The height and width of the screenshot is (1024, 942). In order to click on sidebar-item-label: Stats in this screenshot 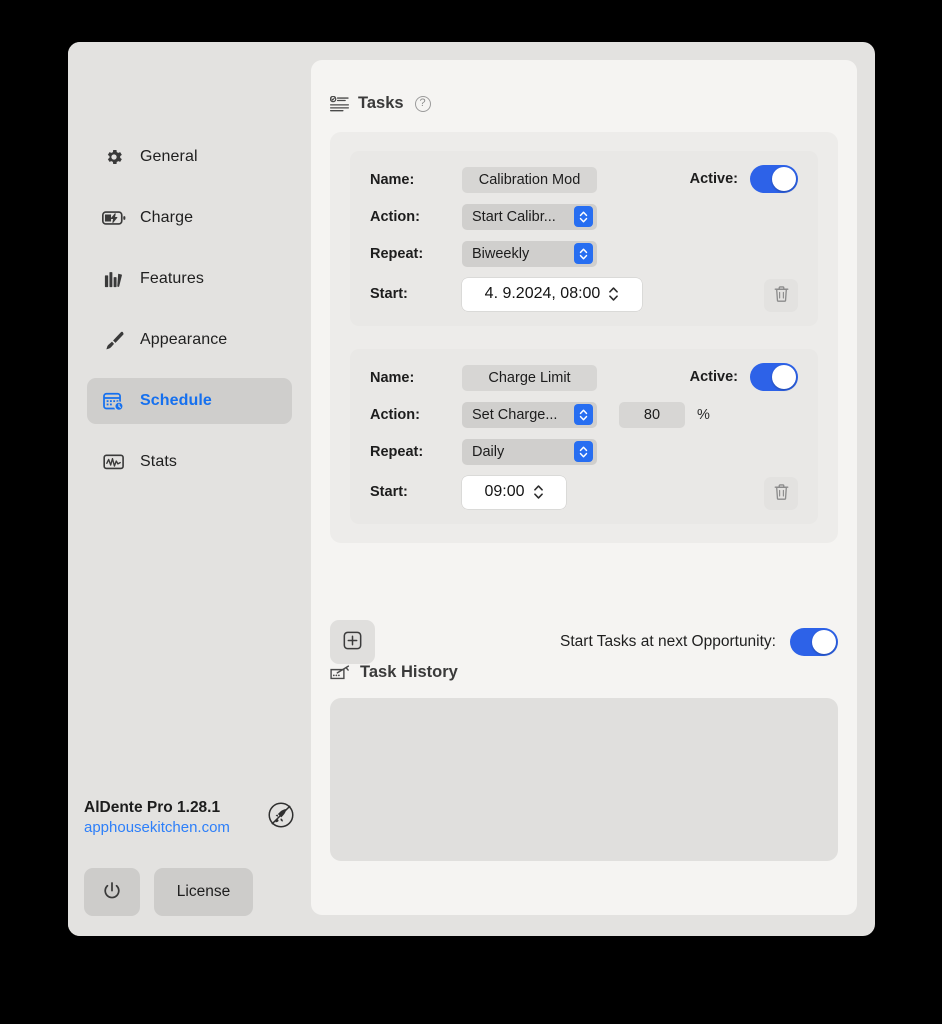, I will do `click(158, 461)`.